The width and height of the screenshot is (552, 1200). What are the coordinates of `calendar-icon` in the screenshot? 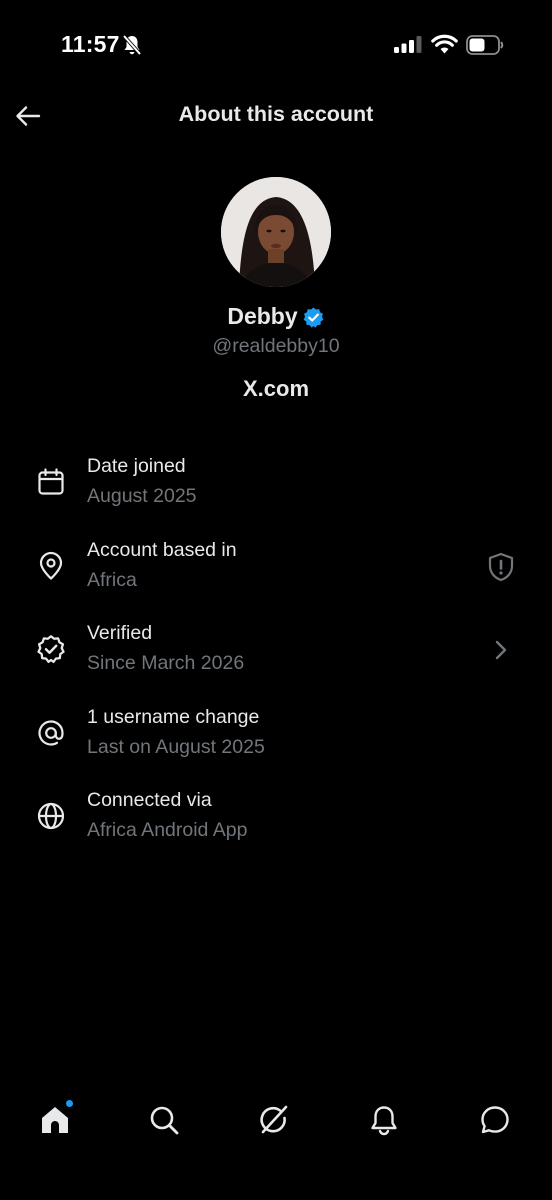 It's located at (51, 482).